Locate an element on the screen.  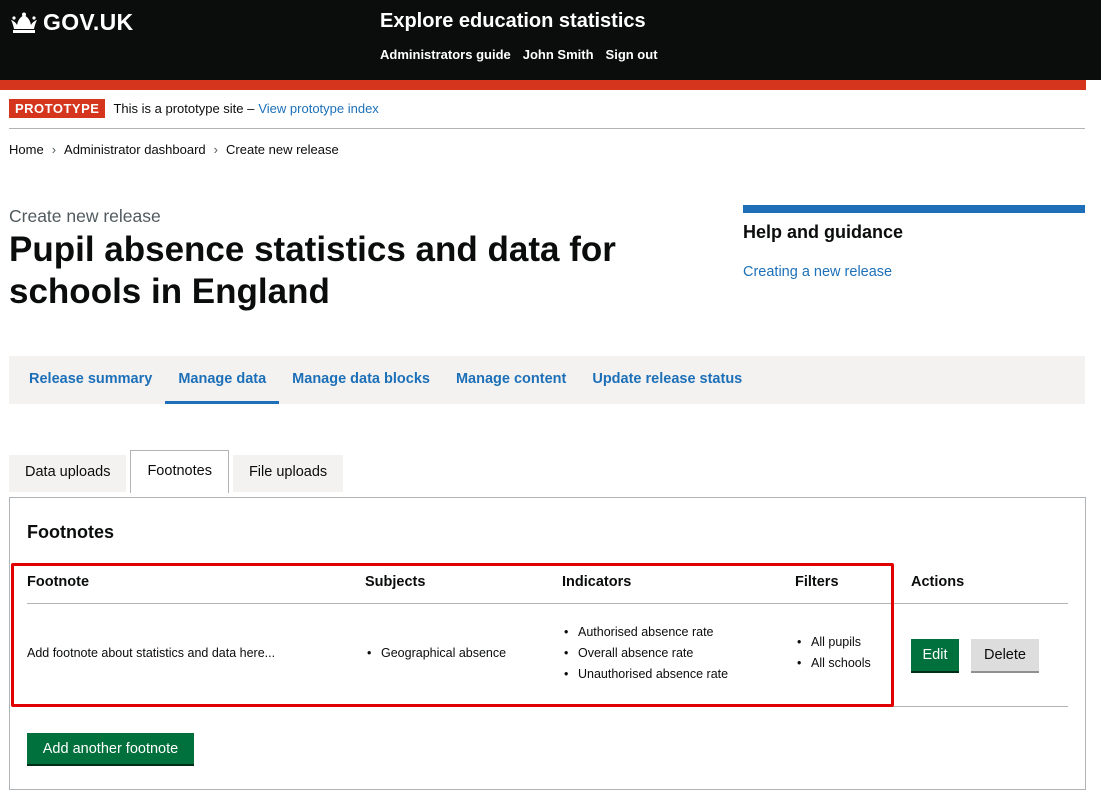
edit-footnote-button: Edit is located at coordinates (935, 655).